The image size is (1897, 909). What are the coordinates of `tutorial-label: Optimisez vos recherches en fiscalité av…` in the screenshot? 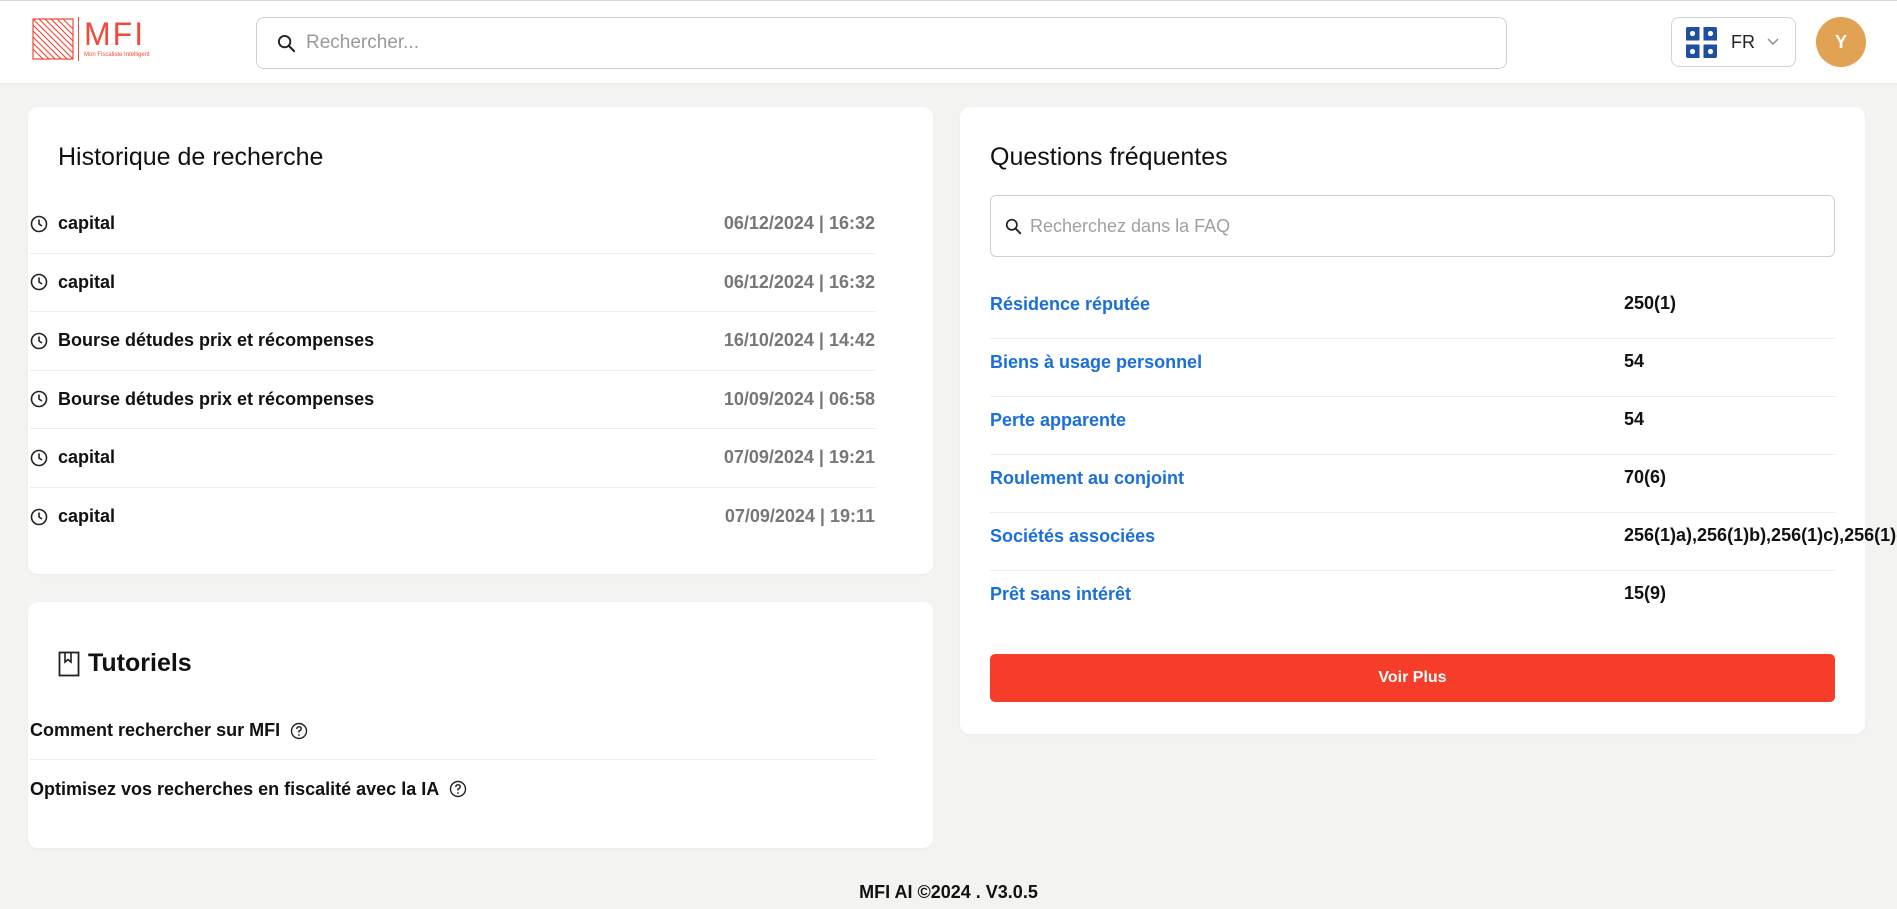 It's located at (235, 788).